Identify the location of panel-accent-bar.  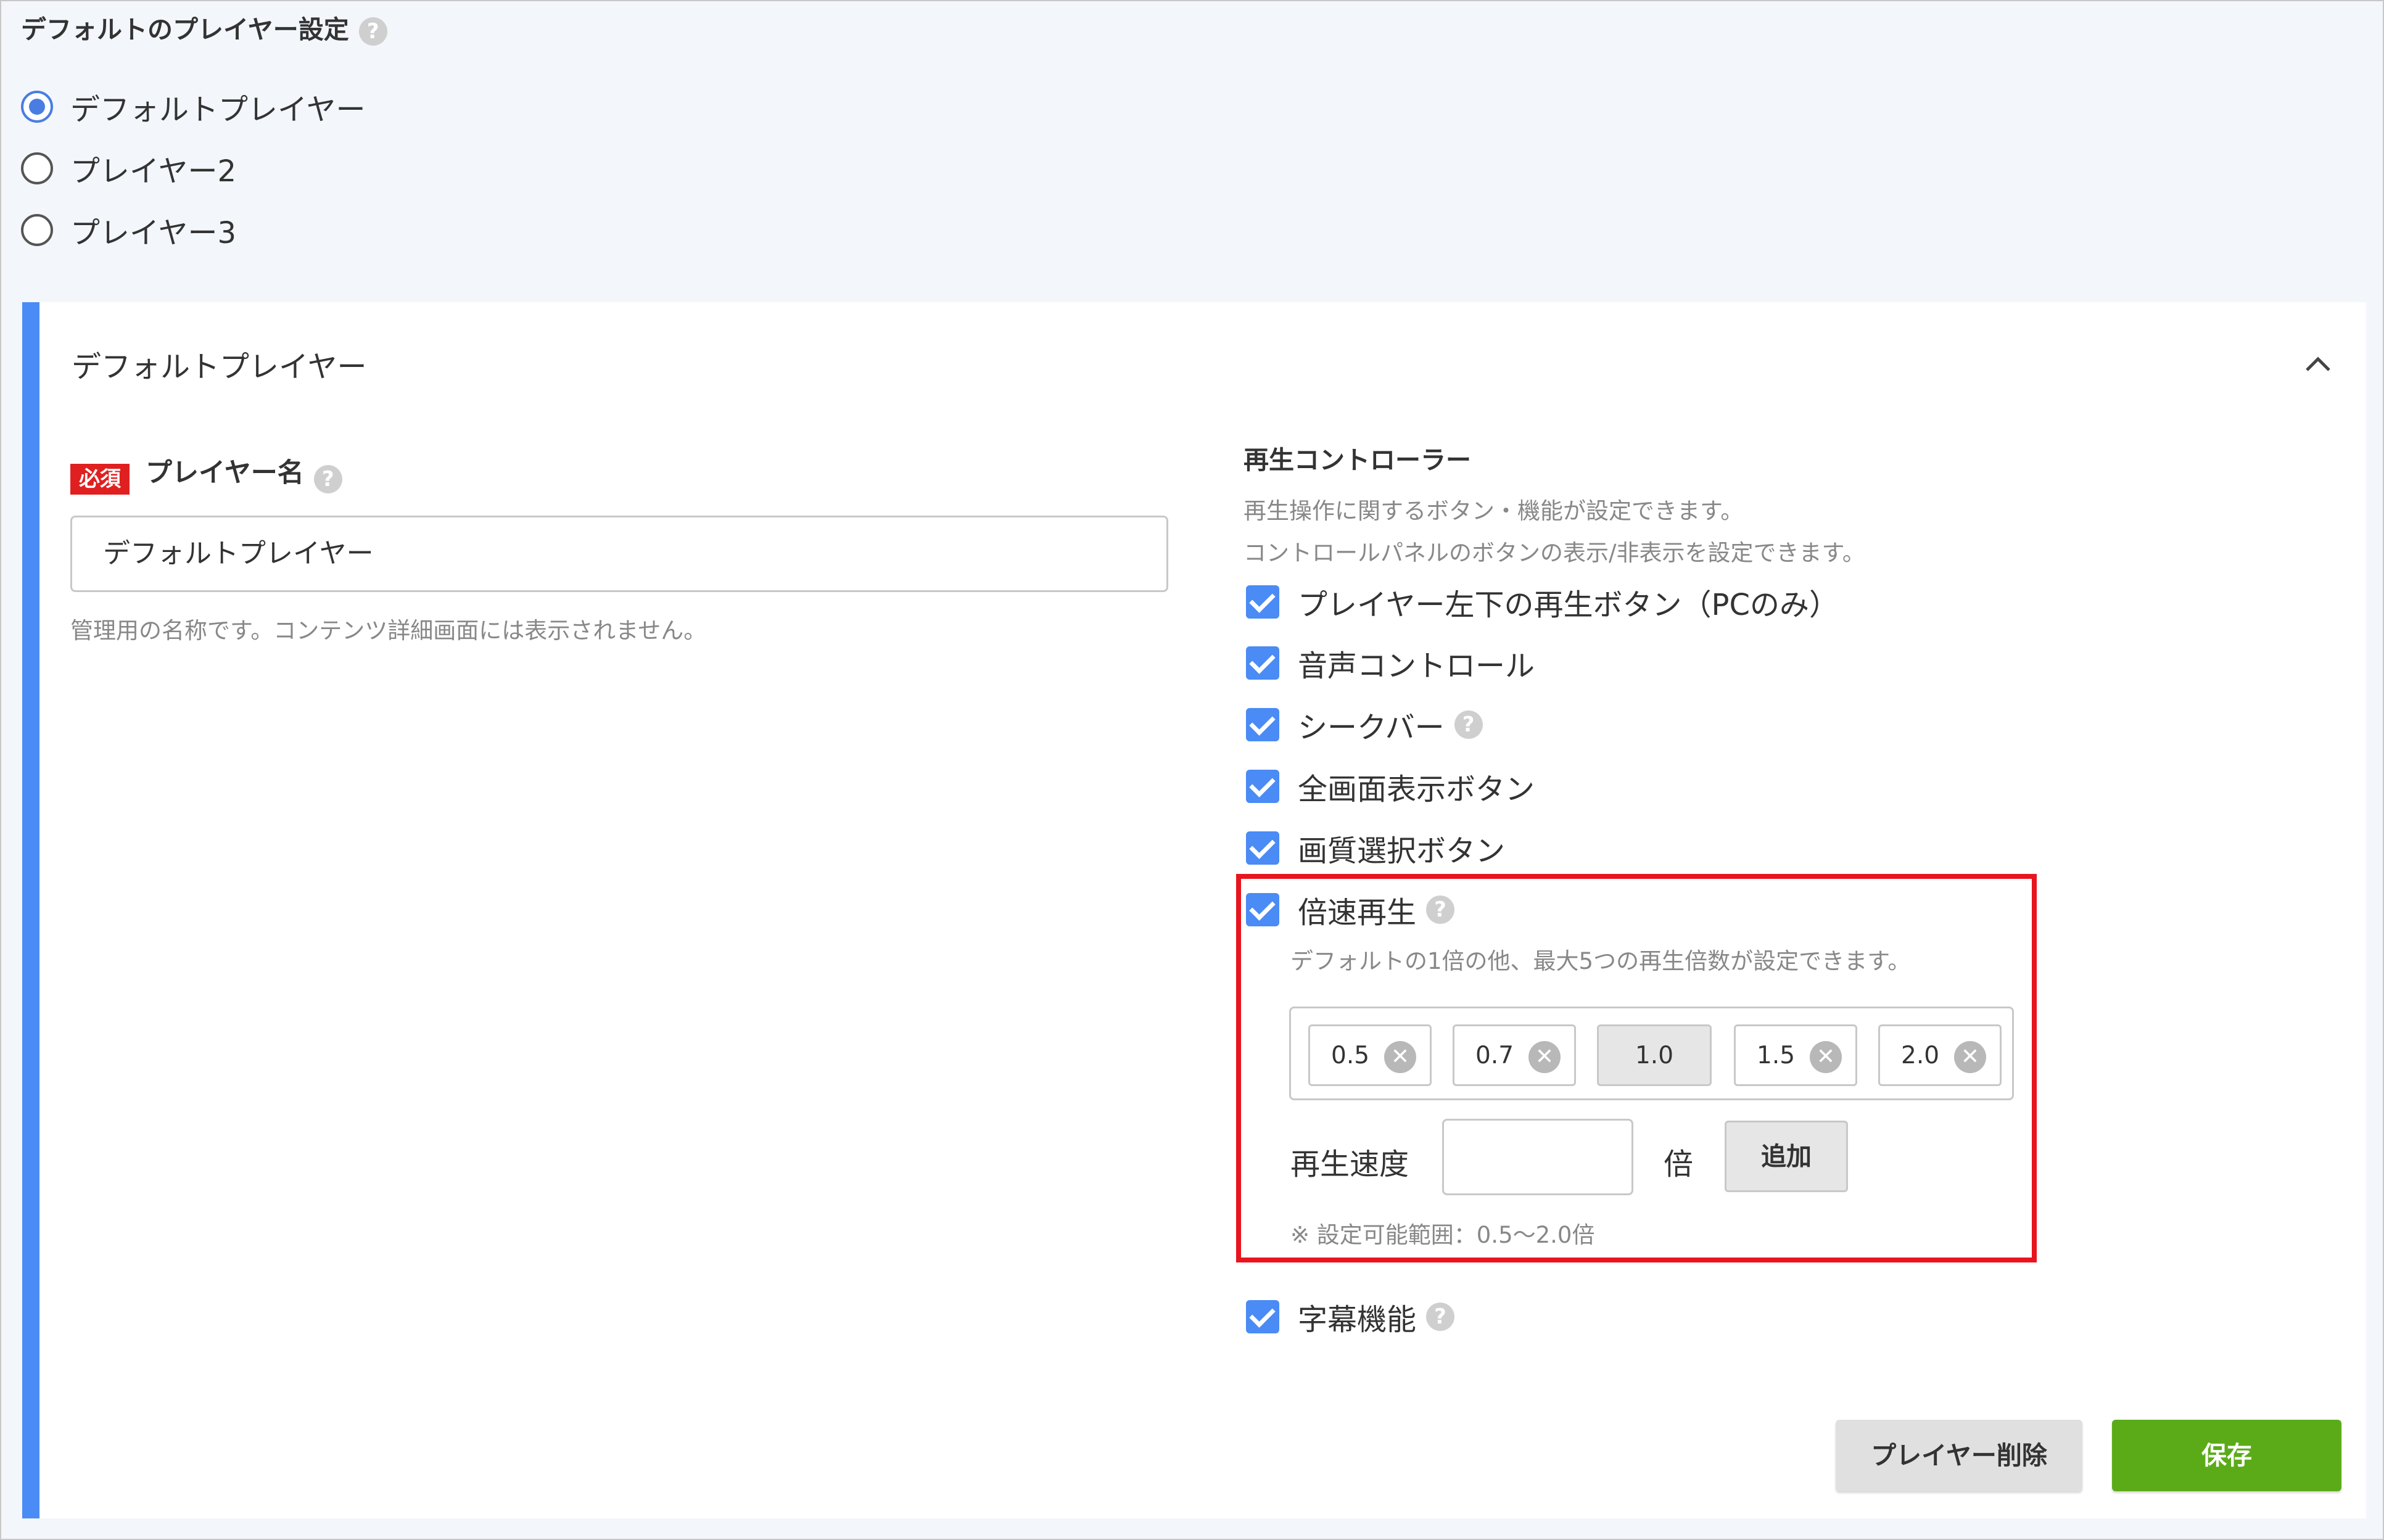
(30, 910).